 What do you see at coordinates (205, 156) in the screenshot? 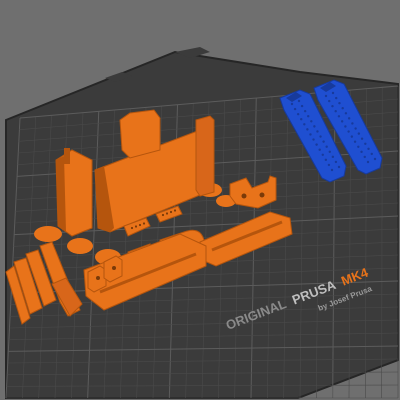
I see `part-stand-column-right` at bounding box center [205, 156].